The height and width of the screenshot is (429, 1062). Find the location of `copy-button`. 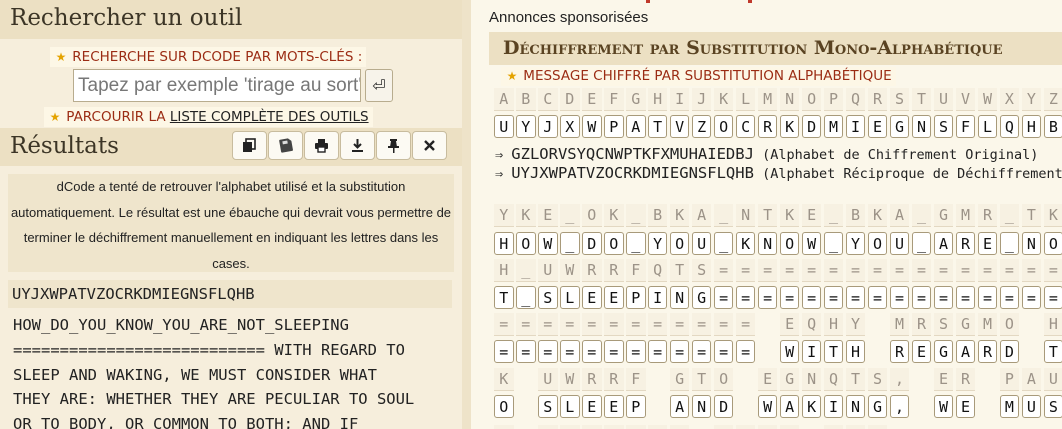

copy-button is located at coordinates (249, 145).